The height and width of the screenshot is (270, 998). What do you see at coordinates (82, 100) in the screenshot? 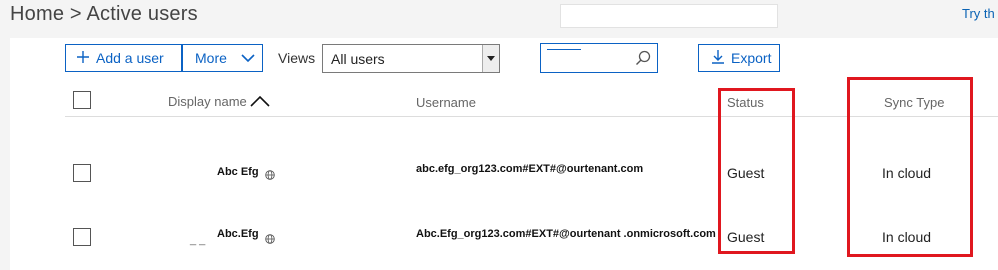
I see `select-all-checkbox` at bounding box center [82, 100].